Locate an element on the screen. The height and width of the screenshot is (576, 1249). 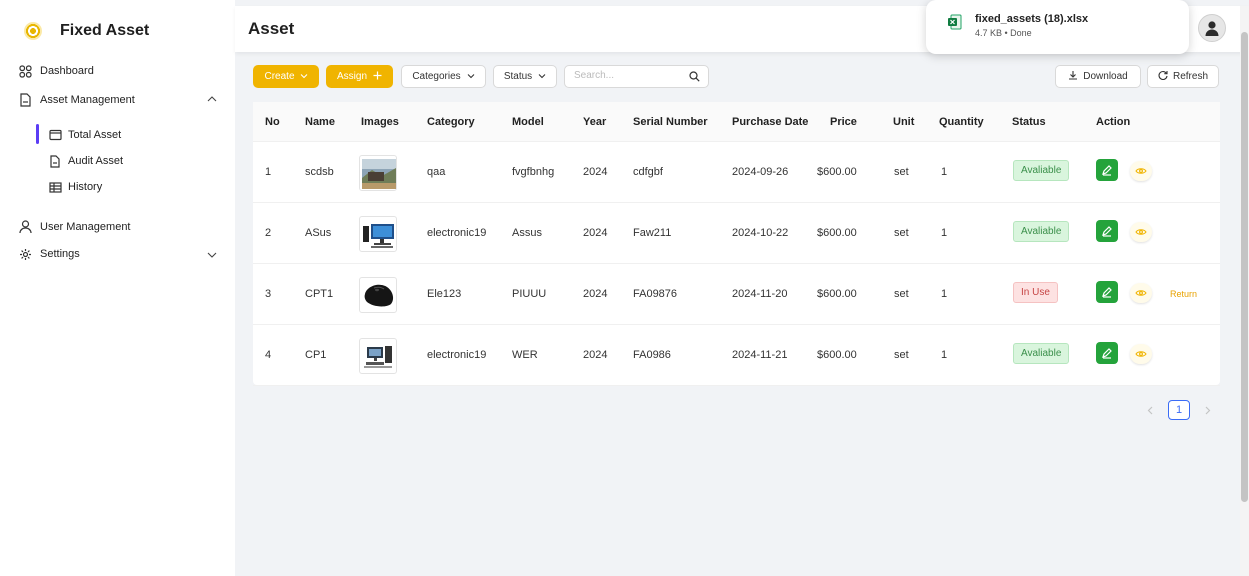
cell-name: CP1 is located at coordinates (316, 355).